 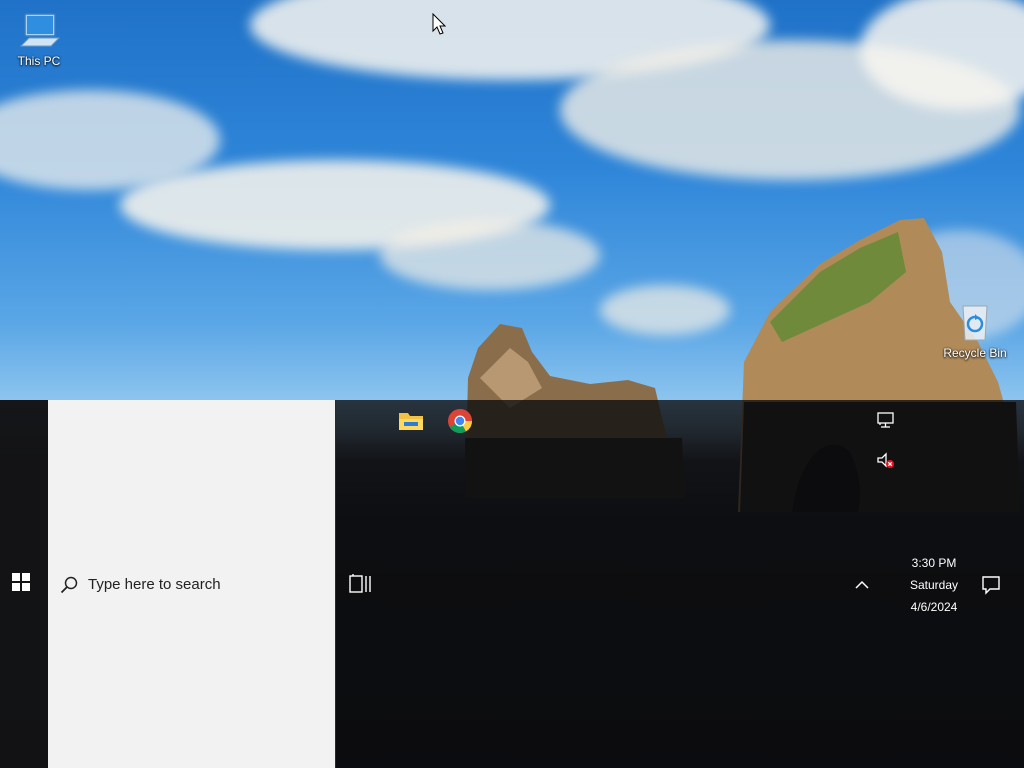 I want to click on chrome-button, so click(x=460, y=421).